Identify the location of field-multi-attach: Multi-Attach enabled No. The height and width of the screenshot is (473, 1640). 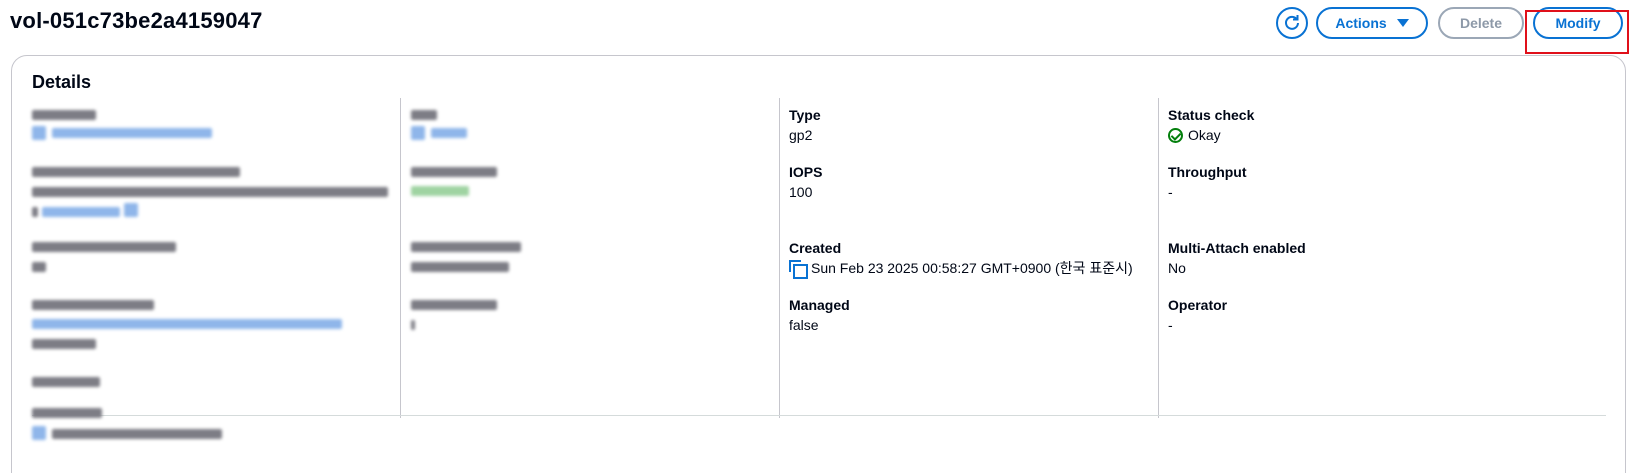
(1237, 258).